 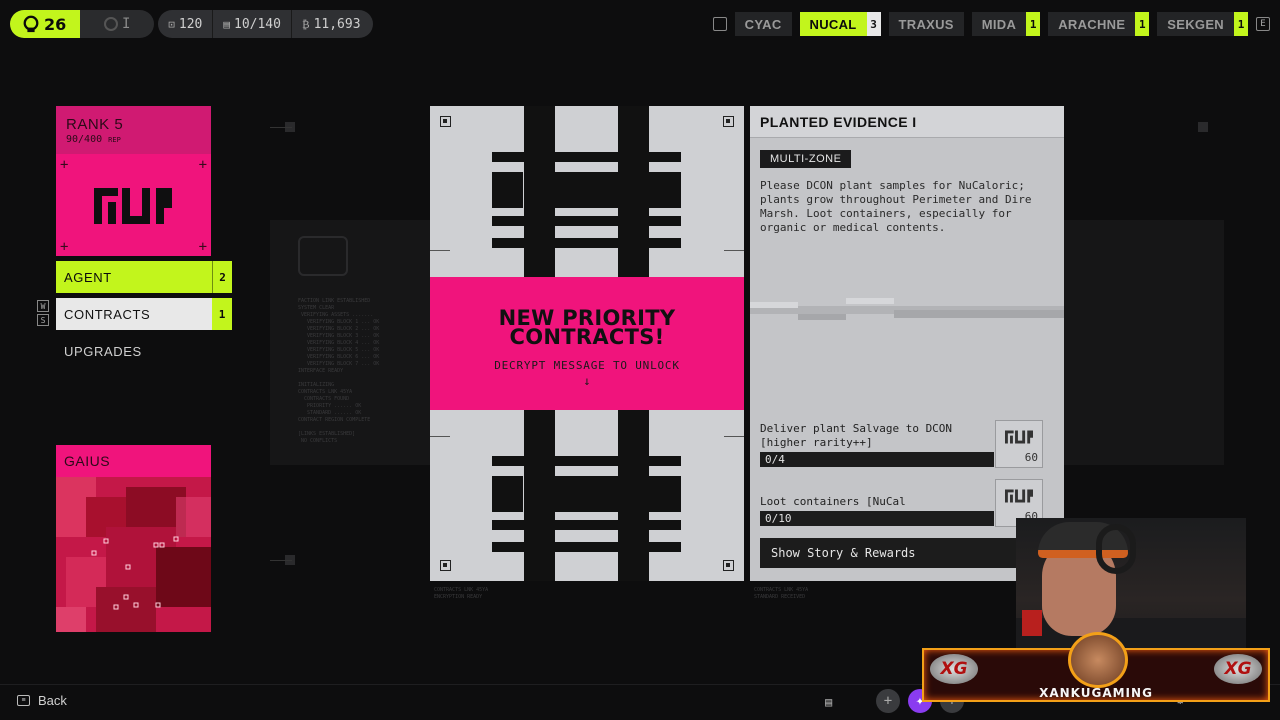 What do you see at coordinates (1263, 24) in the screenshot?
I see `next-faction-key: E` at bounding box center [1263, 24].